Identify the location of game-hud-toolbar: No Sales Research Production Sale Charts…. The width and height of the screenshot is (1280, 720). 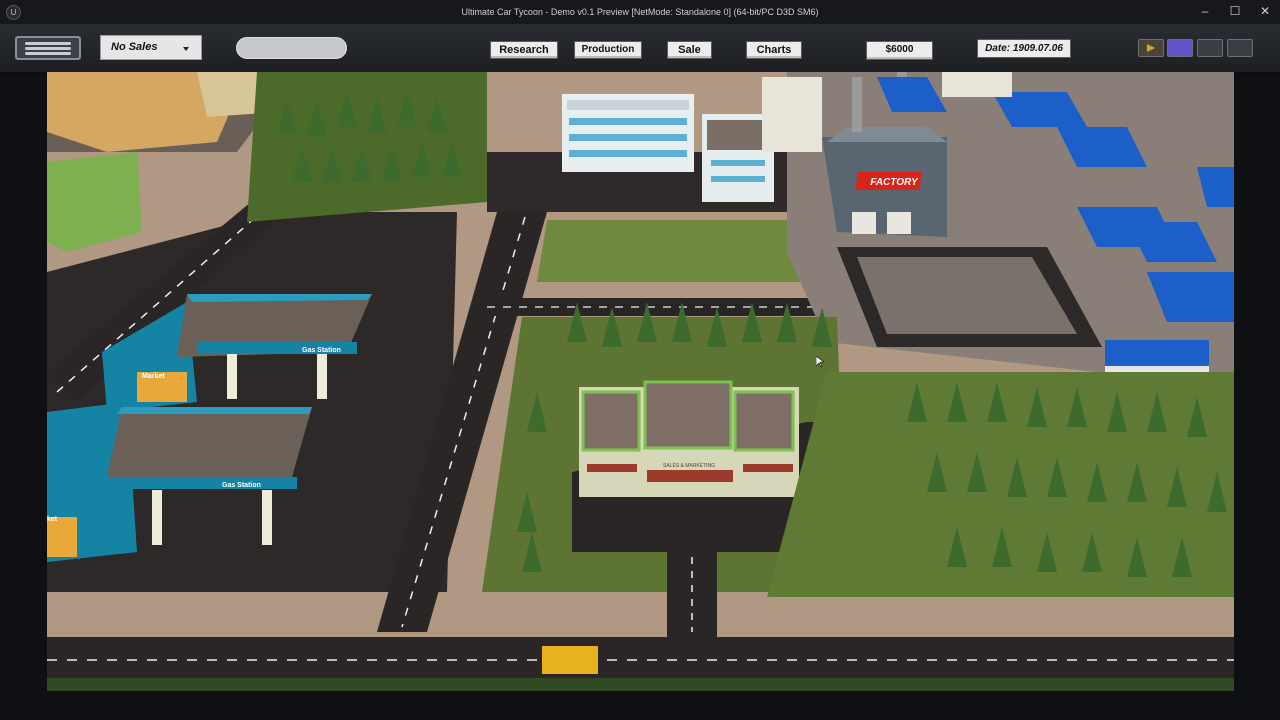
(640, 48).